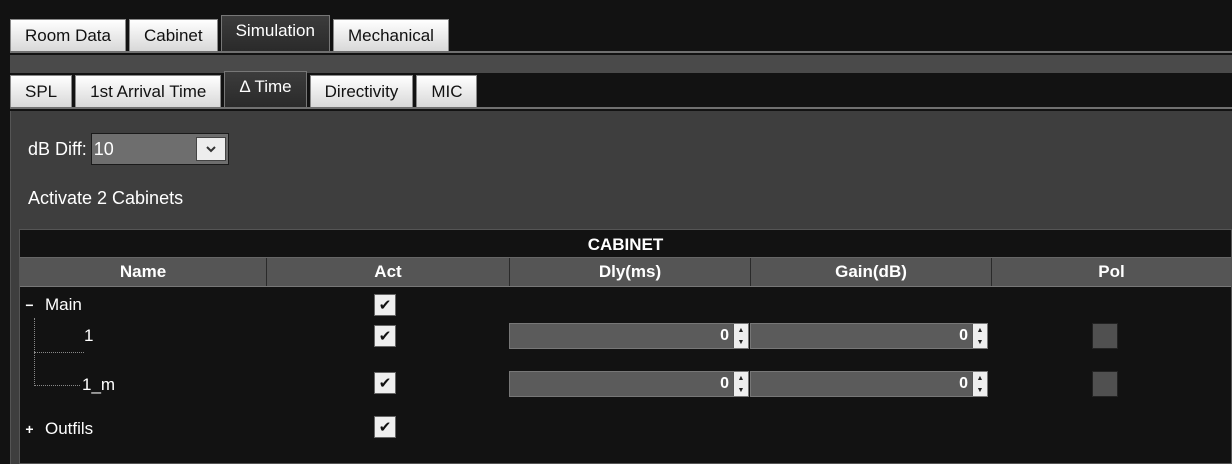  What do you see at coordinates (275, 33) in the screenshot?
I see `tab-simulation: Simulation` at bounding box center [275, 33].